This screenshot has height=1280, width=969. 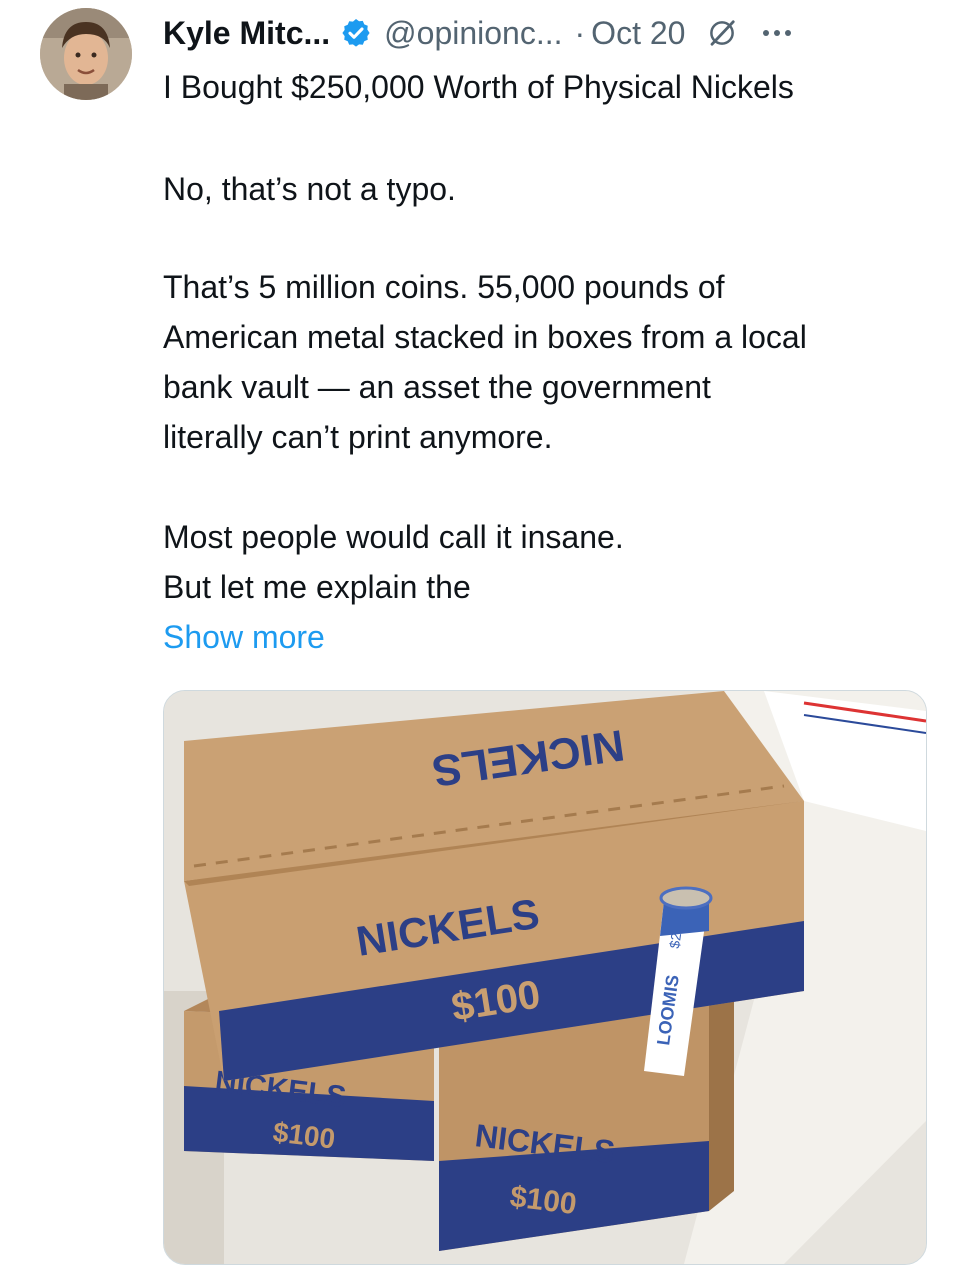 I want to click on more-options-icon, so click(x=777, y=33).